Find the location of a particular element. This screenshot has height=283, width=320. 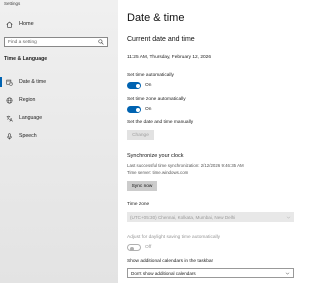

set-timezone-auto-toggle: On is located at coordinates (139, 109).